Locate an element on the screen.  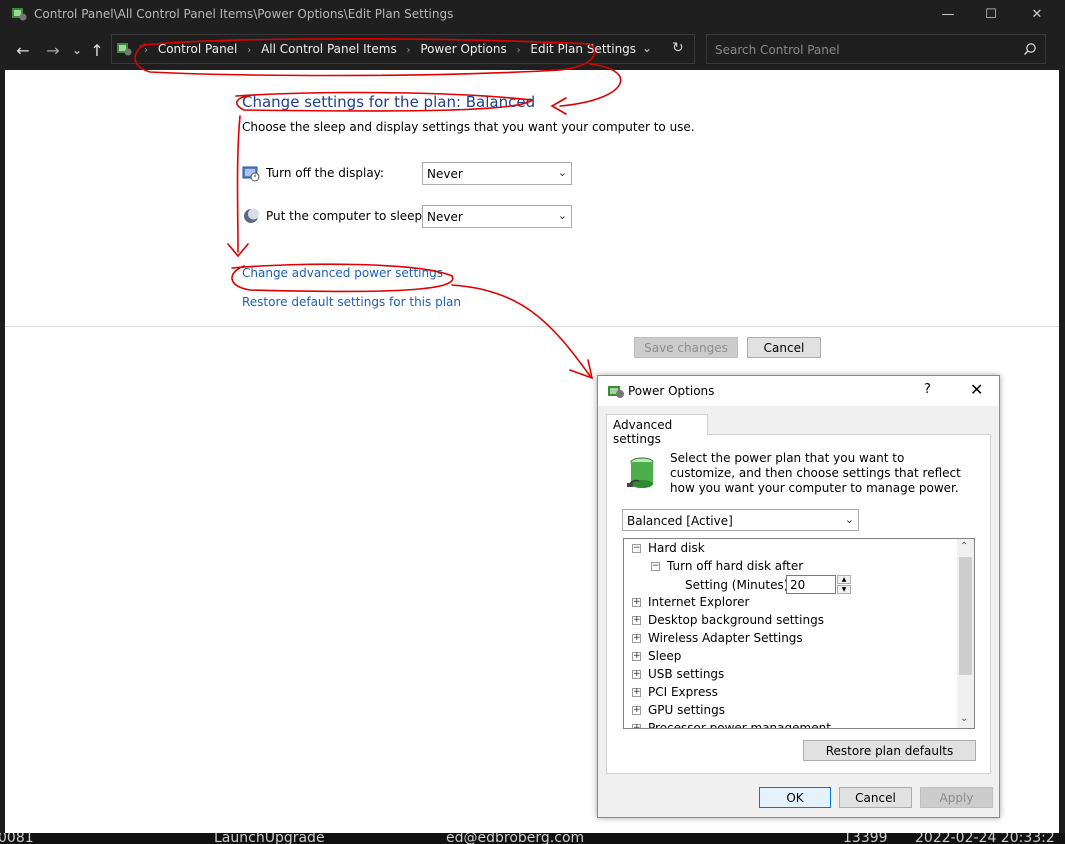
tree-item-label: Wireless Adapter Settings is located at coordinates (725, 638).